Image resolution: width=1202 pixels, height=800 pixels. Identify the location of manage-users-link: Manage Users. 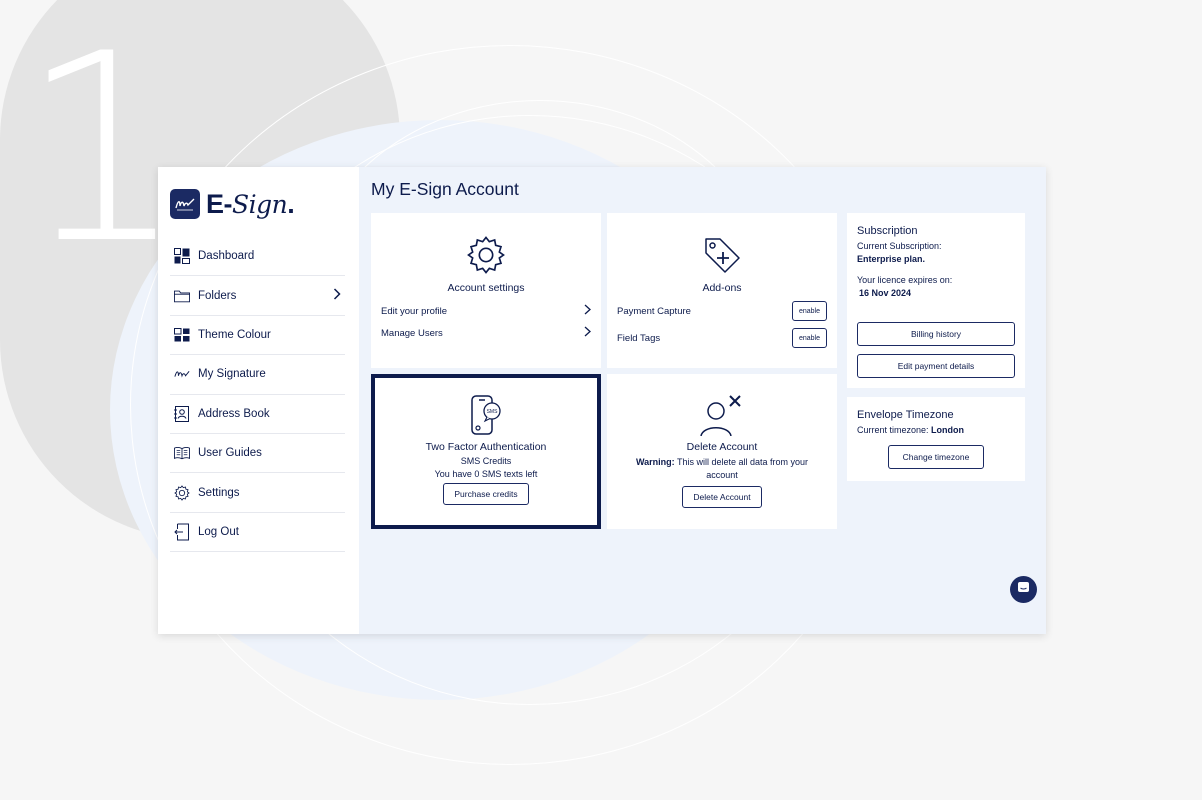
(486, 333).